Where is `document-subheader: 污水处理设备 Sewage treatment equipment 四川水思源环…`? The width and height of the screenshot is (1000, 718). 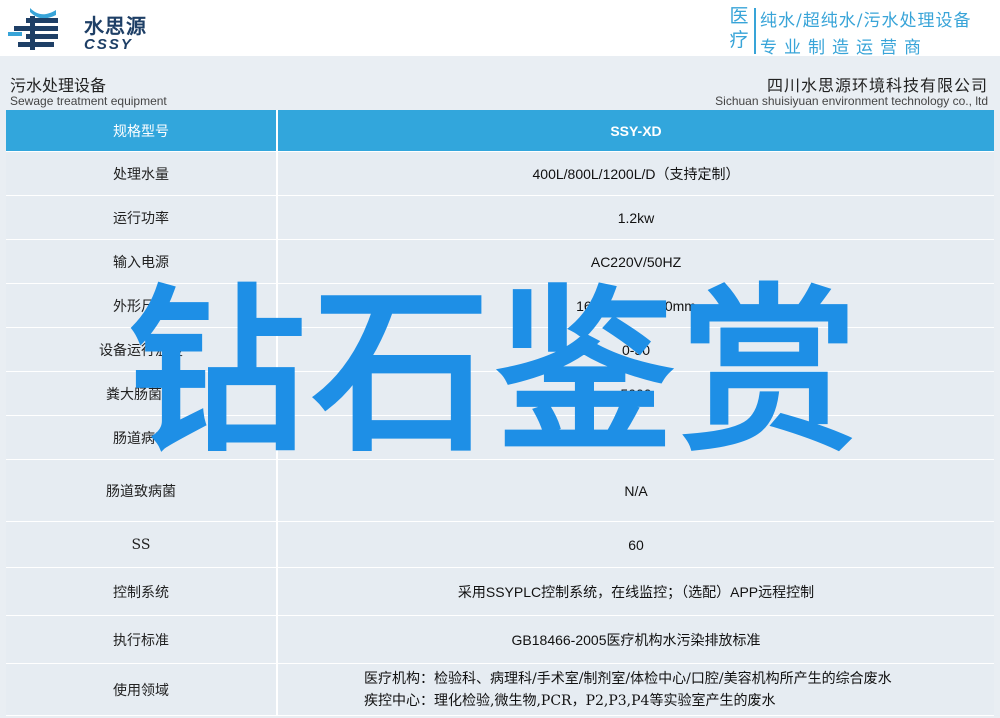
document-subheader: 污水处理设备 Sewage treatment equipment 四川水思源环… is located at coordinates (500, 86).